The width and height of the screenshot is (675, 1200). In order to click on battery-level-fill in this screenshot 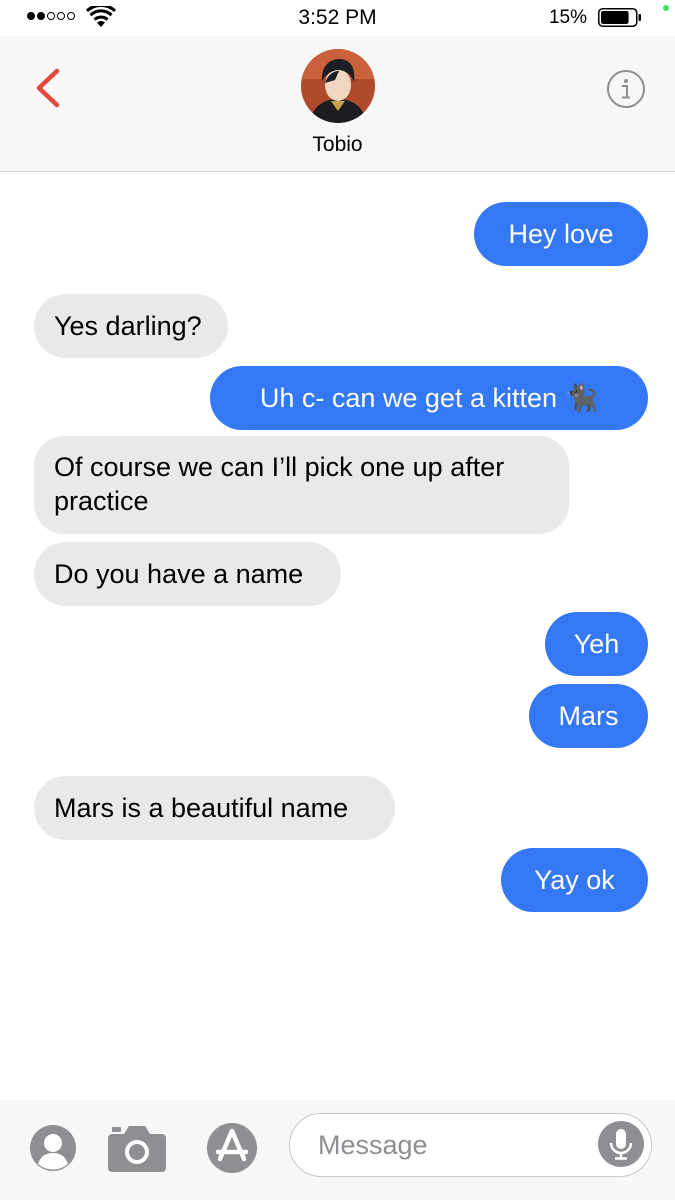, I will do `click(615, 17)`.